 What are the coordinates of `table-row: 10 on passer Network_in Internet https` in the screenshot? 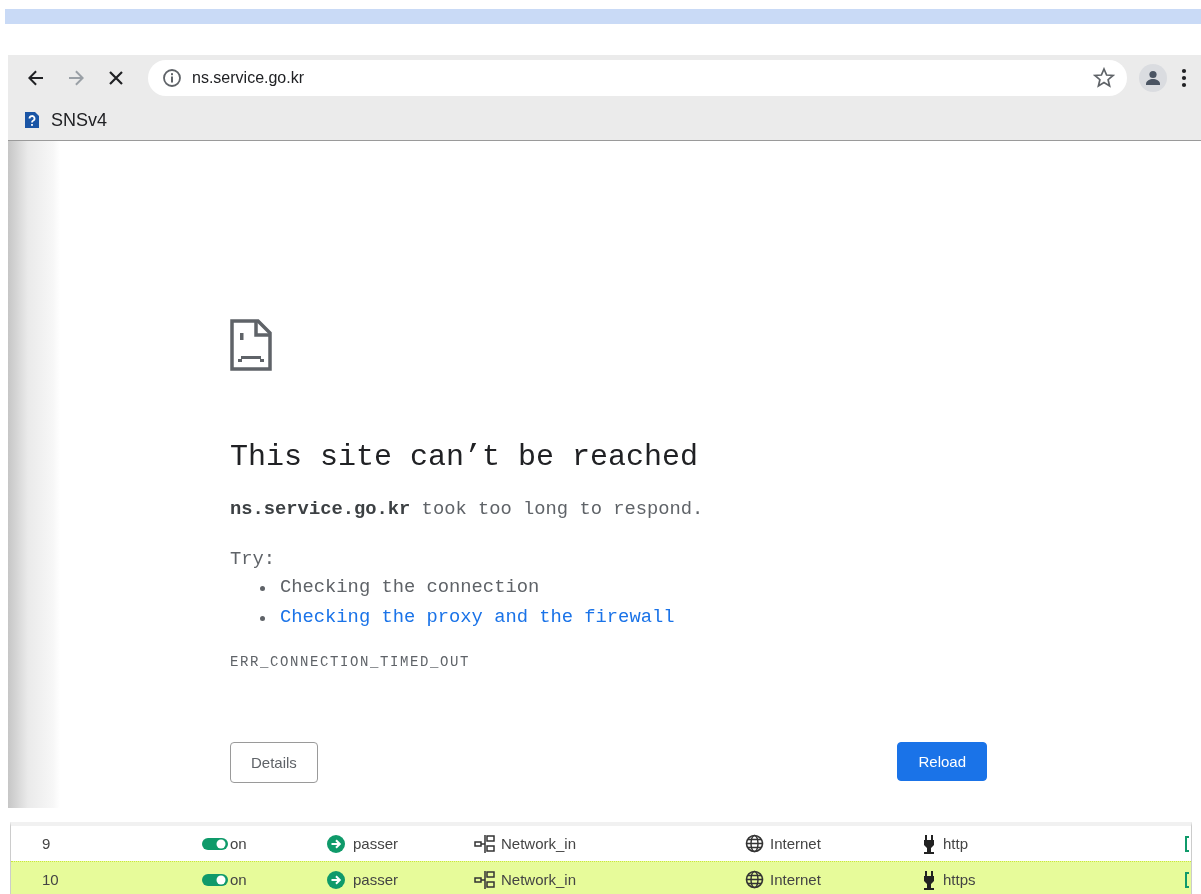 It's located at (601, 877).